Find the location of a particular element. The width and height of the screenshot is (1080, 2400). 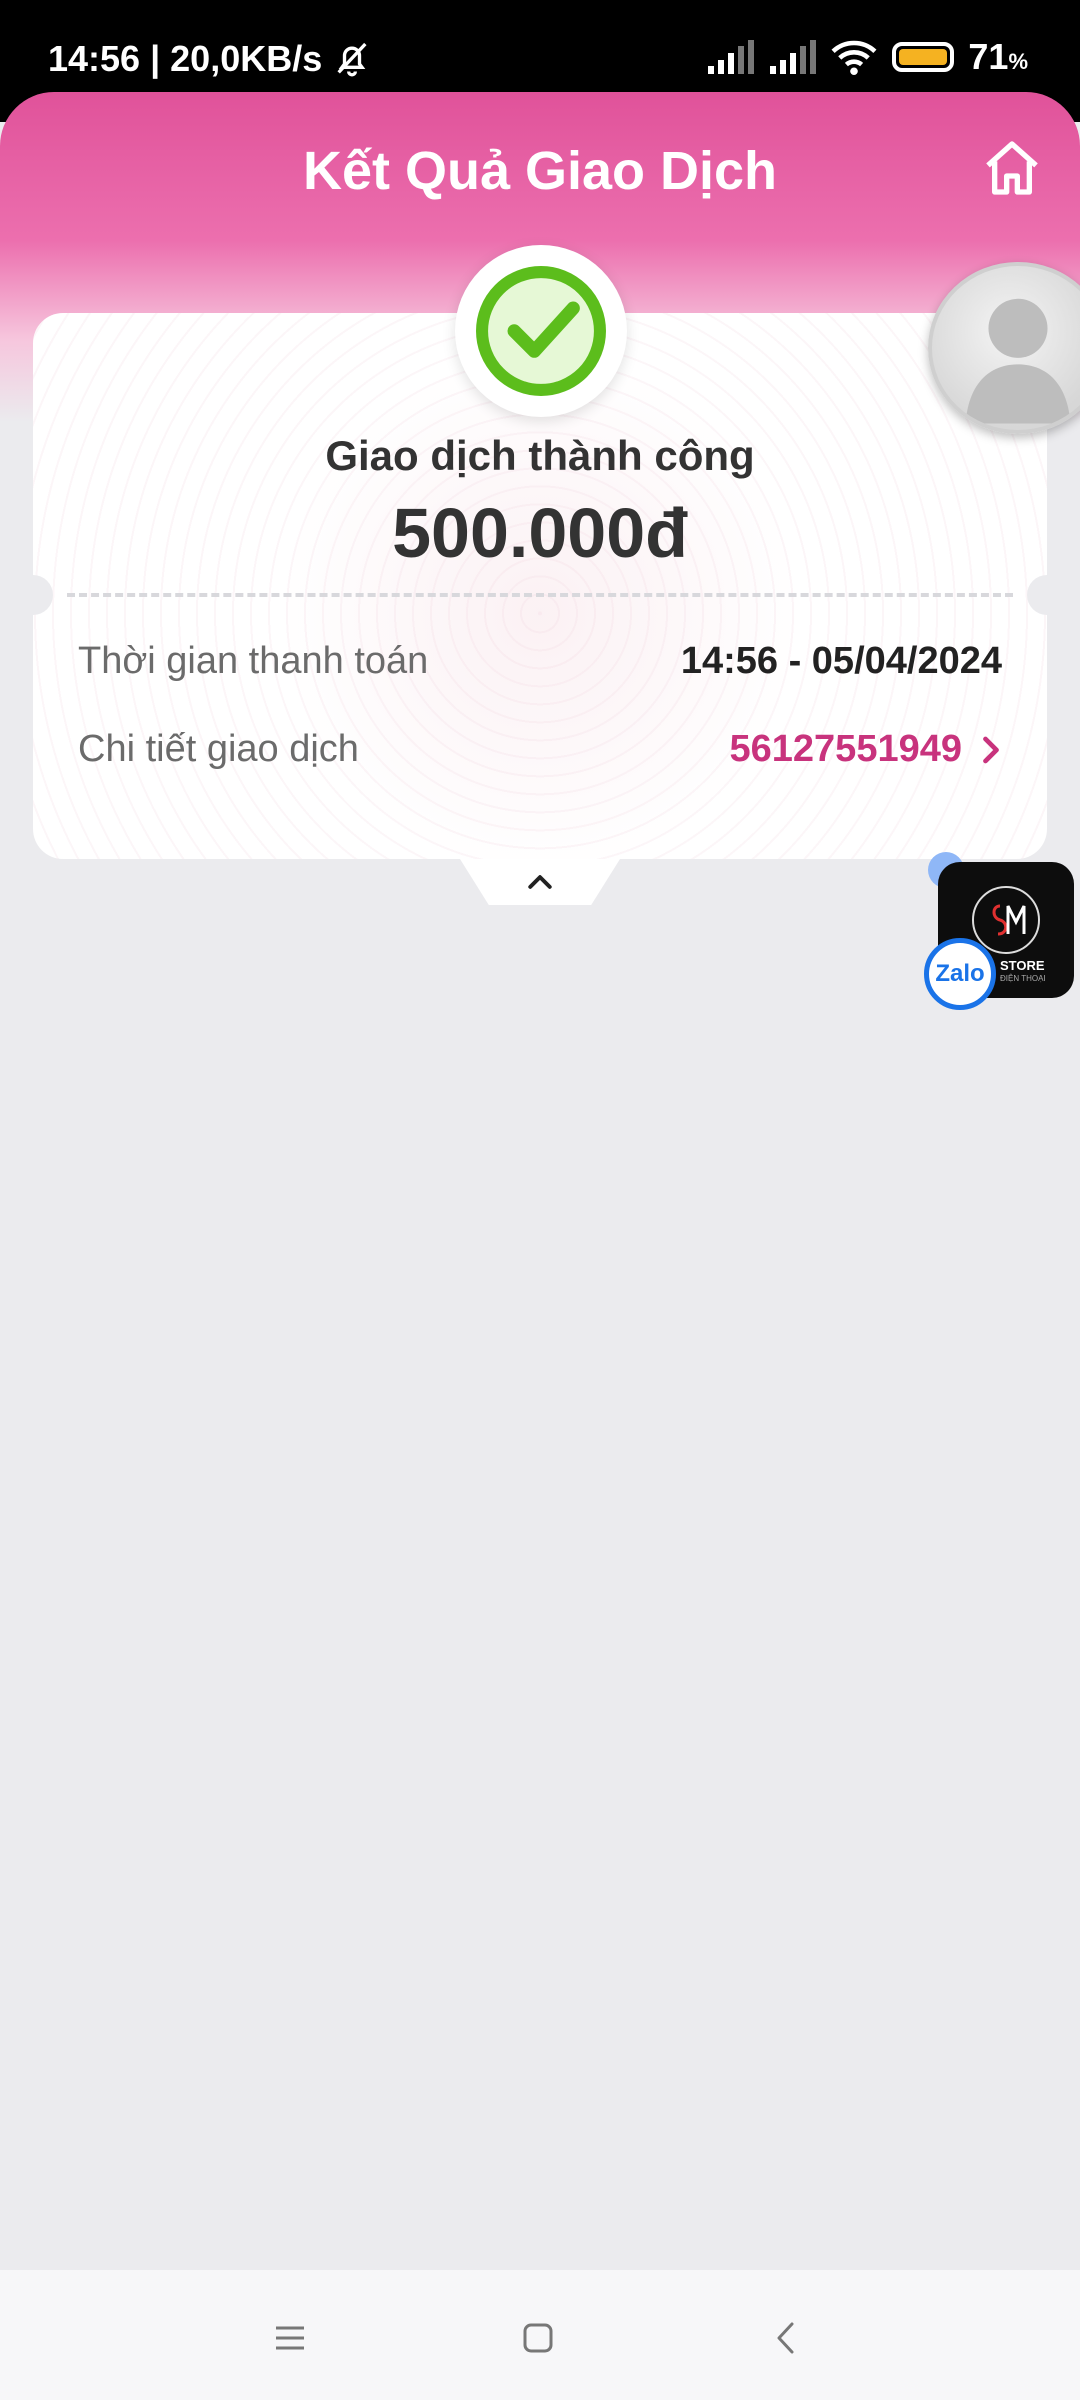

payment-time-value: 14:56 - 05/04/2024 is located at coordinates (841, 661).